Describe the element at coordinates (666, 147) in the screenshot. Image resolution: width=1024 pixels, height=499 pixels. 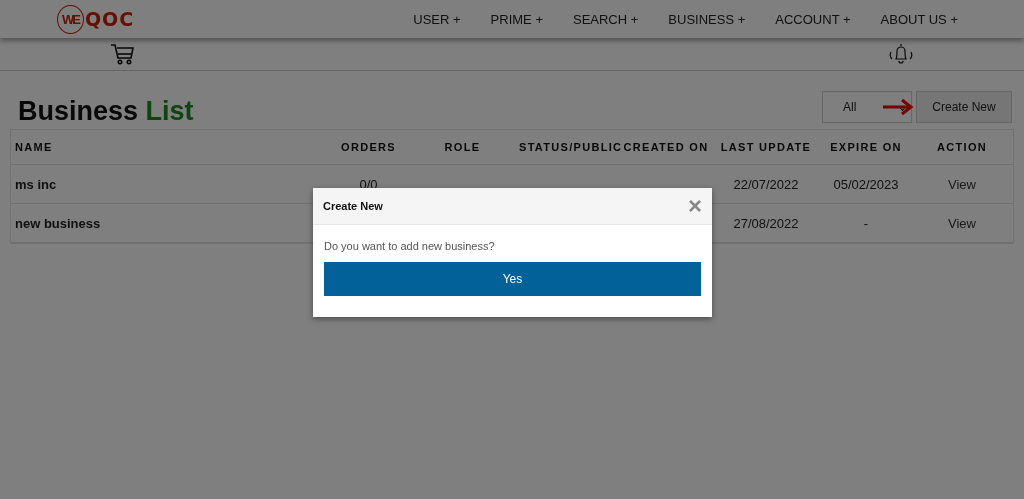
I see `column-header: CREATED ON` at that location.